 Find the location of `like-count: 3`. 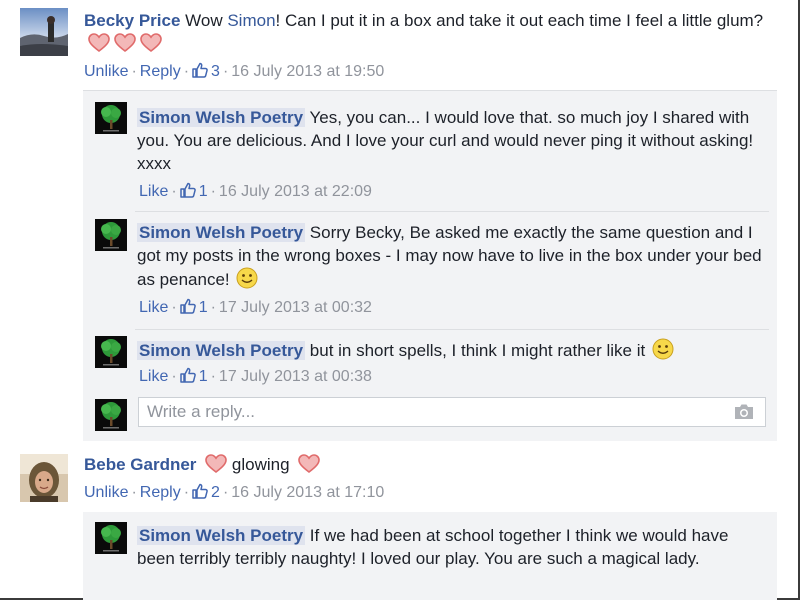

like-count: 3 is located at coordinates (215, 71).